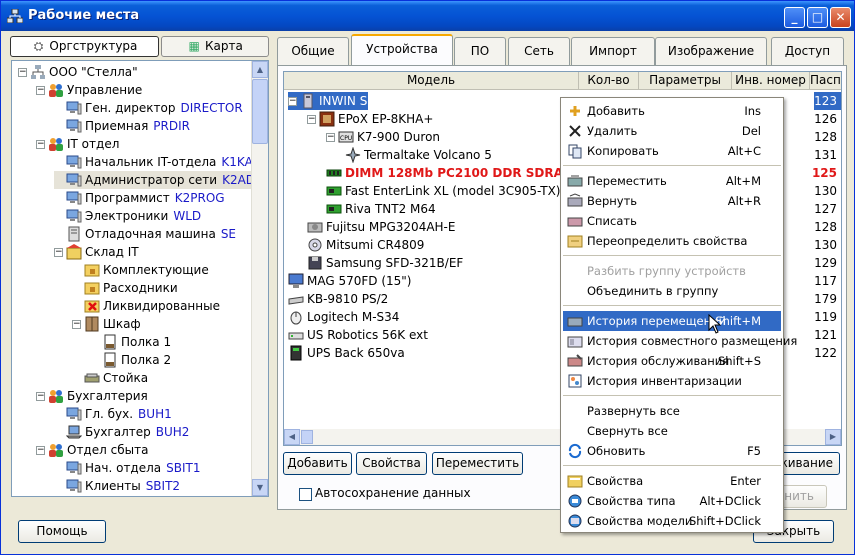 This screenshot has width=855, height=555. Describe the element at coordinates (672, 201) in the screenshot. I see `menu-item: Вернуть Alt+R` at that location.